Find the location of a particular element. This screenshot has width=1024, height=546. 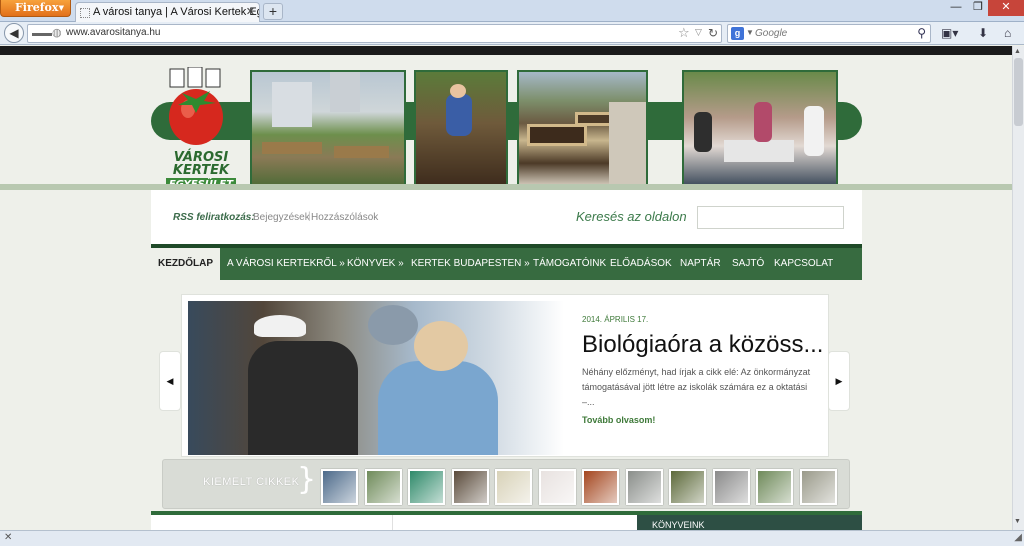

globe-icon: ◍ is located at coordinates (57, 33).